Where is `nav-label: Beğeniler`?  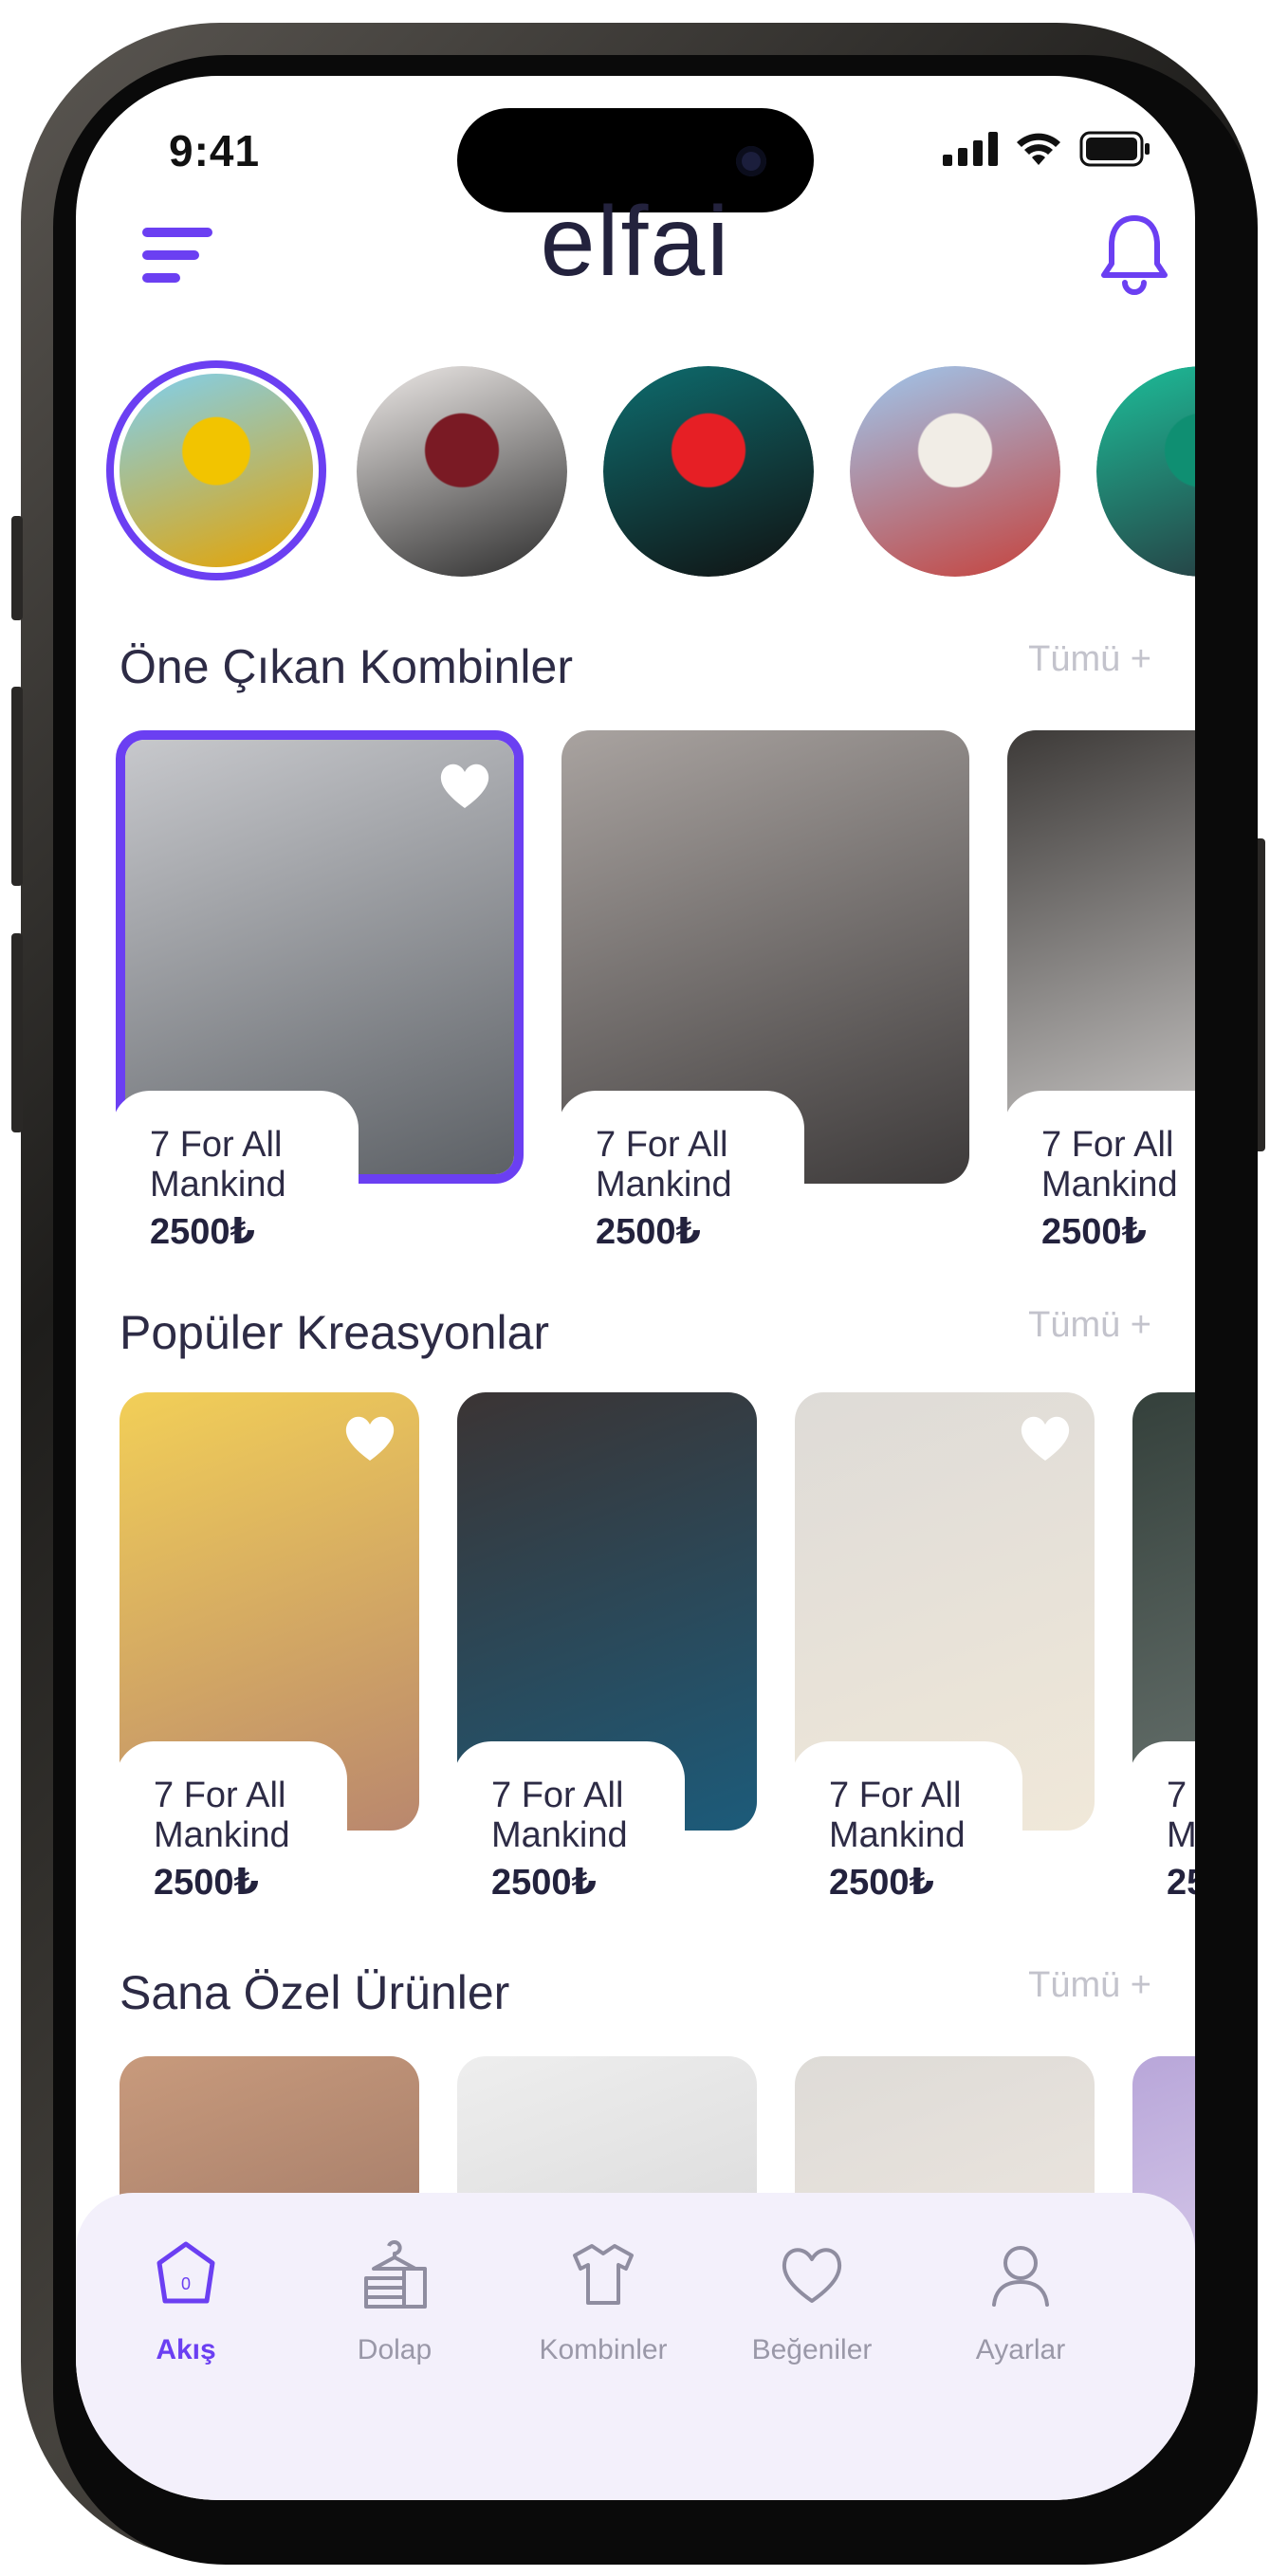
nav-label: Beğeniler is located at coordinates (812, 2349).